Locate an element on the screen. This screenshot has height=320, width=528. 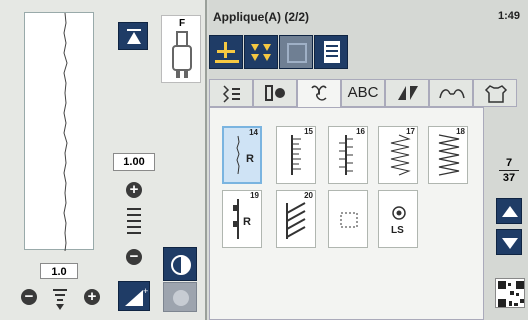
foot-label: F is located at coordinates (182, 23).